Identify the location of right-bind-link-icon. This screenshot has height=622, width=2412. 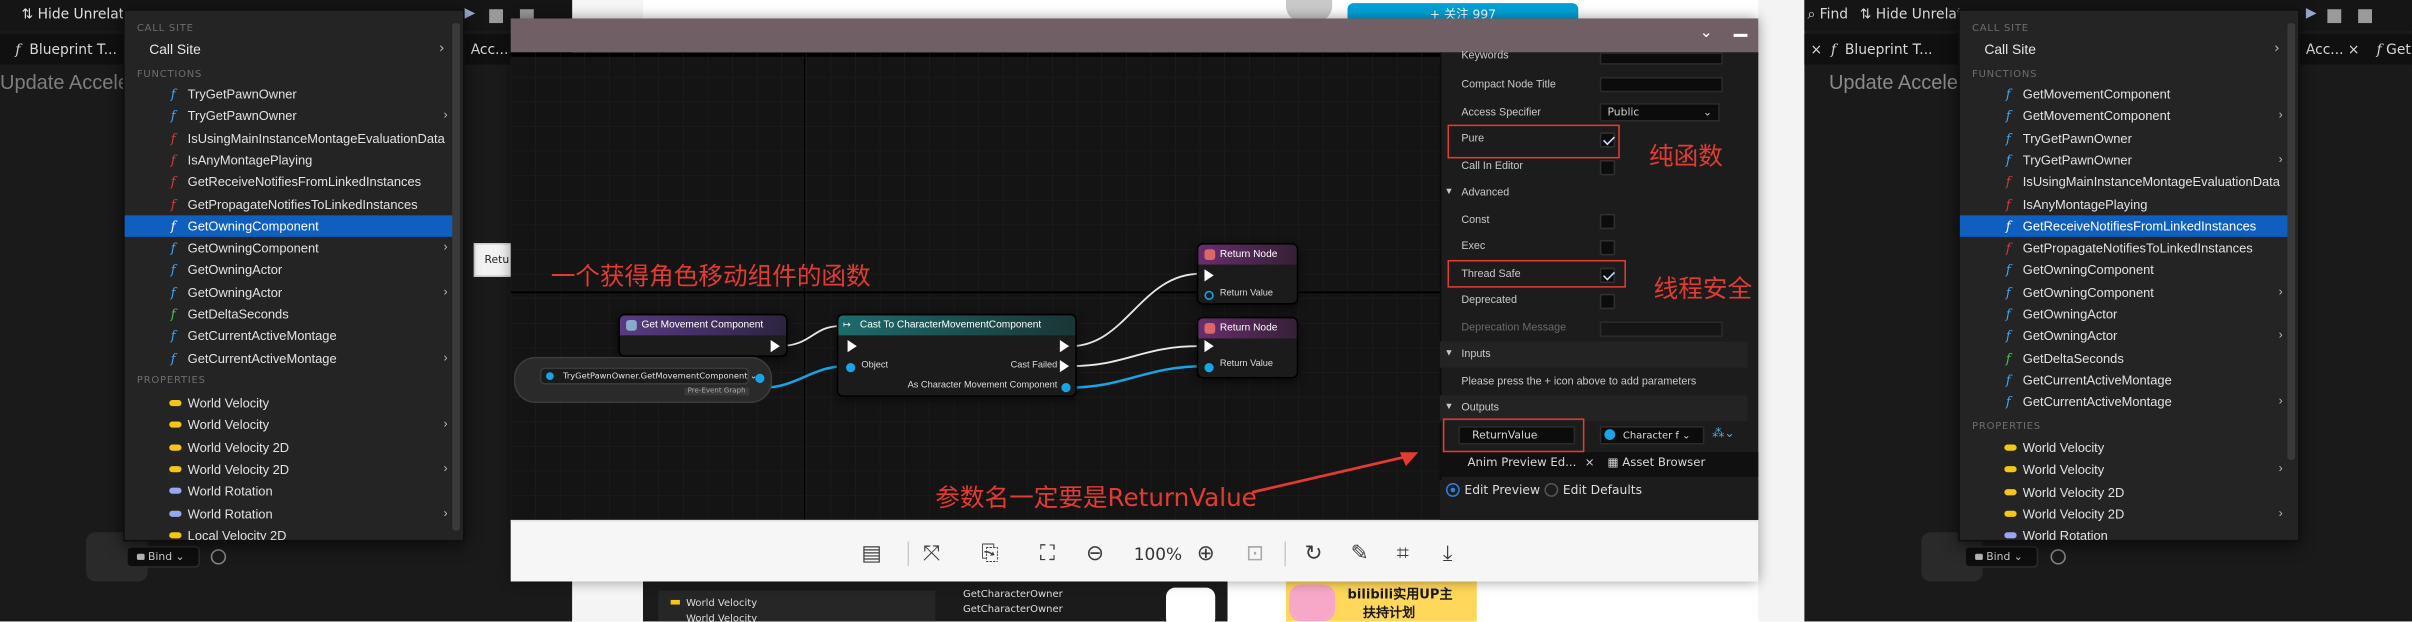
(2058, 557).